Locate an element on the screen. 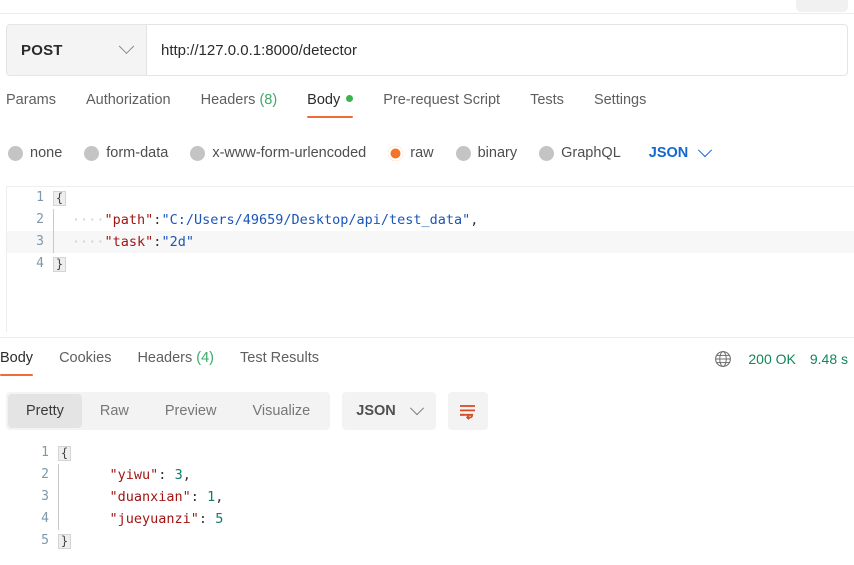 This screenshot has width=854, height=565. globe-icon is located at coordinates (723, 359).